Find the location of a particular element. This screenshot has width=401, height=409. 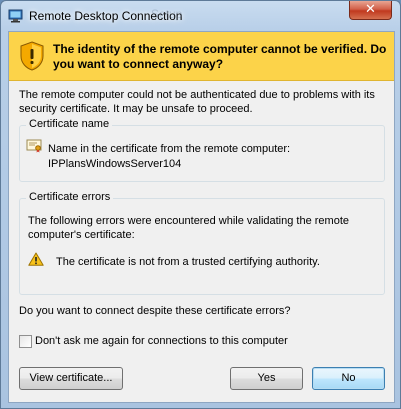

close-button: ✕ is located at coordinates (370, 10).